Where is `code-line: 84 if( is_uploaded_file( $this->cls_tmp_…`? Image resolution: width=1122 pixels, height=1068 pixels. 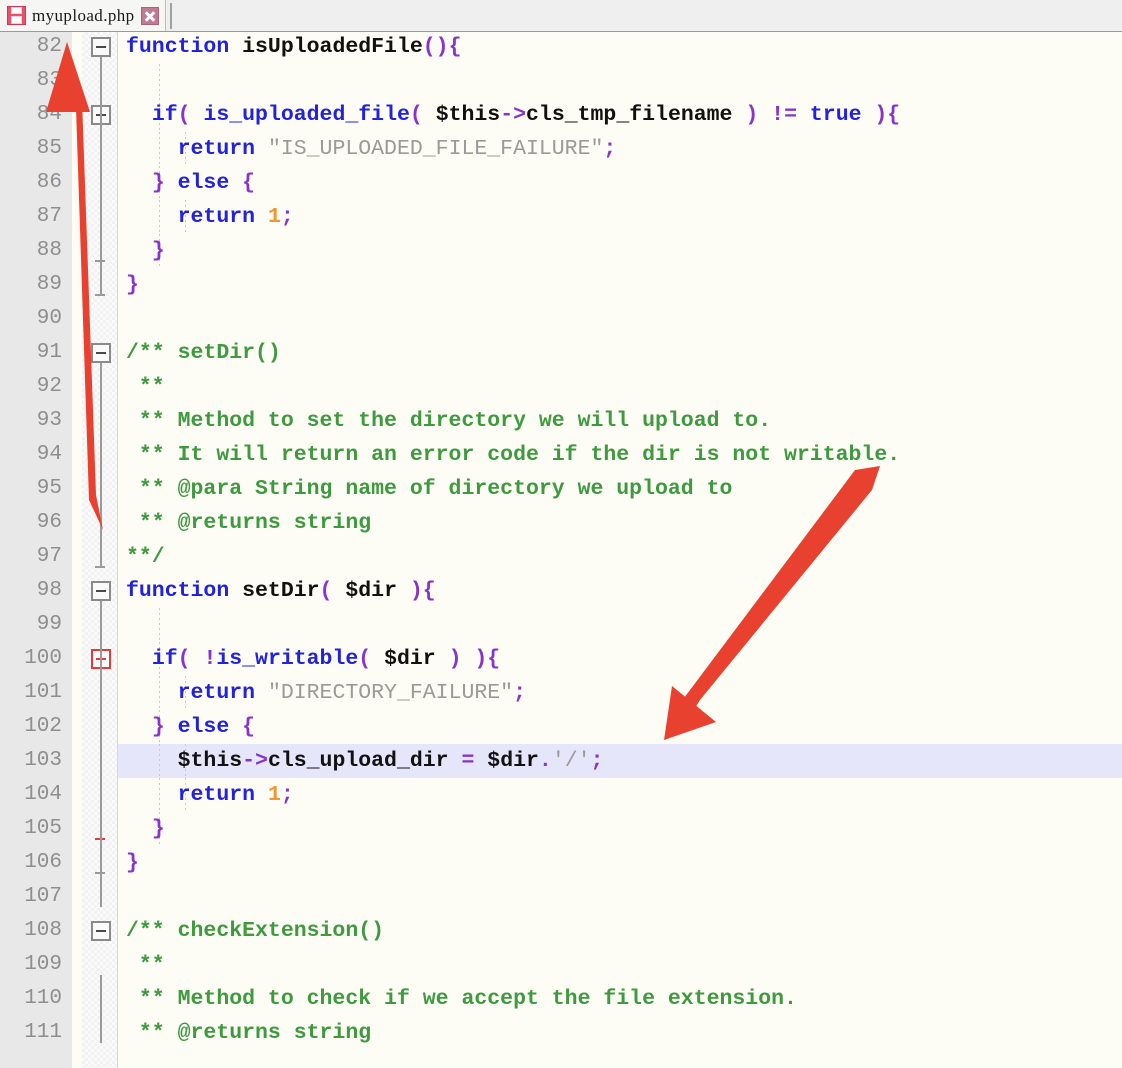 code-line: 84 if( is_uploaded_file( $this->cls_tmp_… is located at coordinates (561, 115).